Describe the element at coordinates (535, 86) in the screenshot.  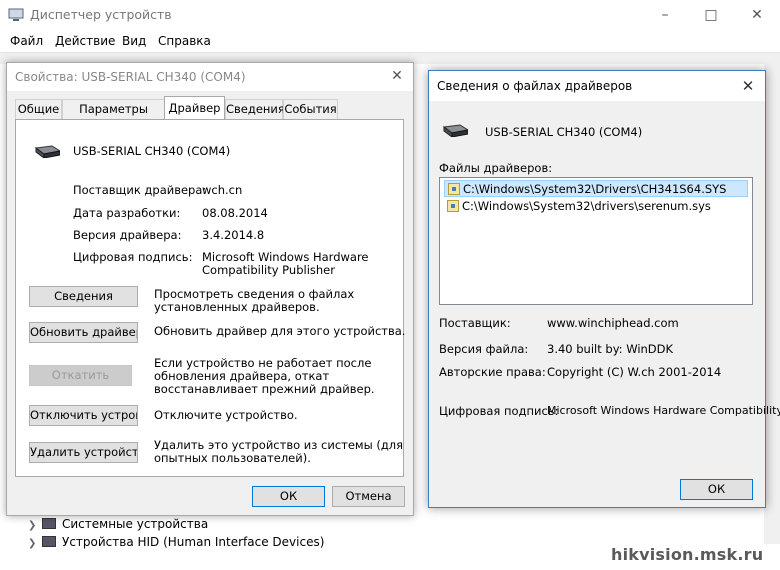
I see `driver-files-dialog-title: Сведения о файлах драйверов` at that location.